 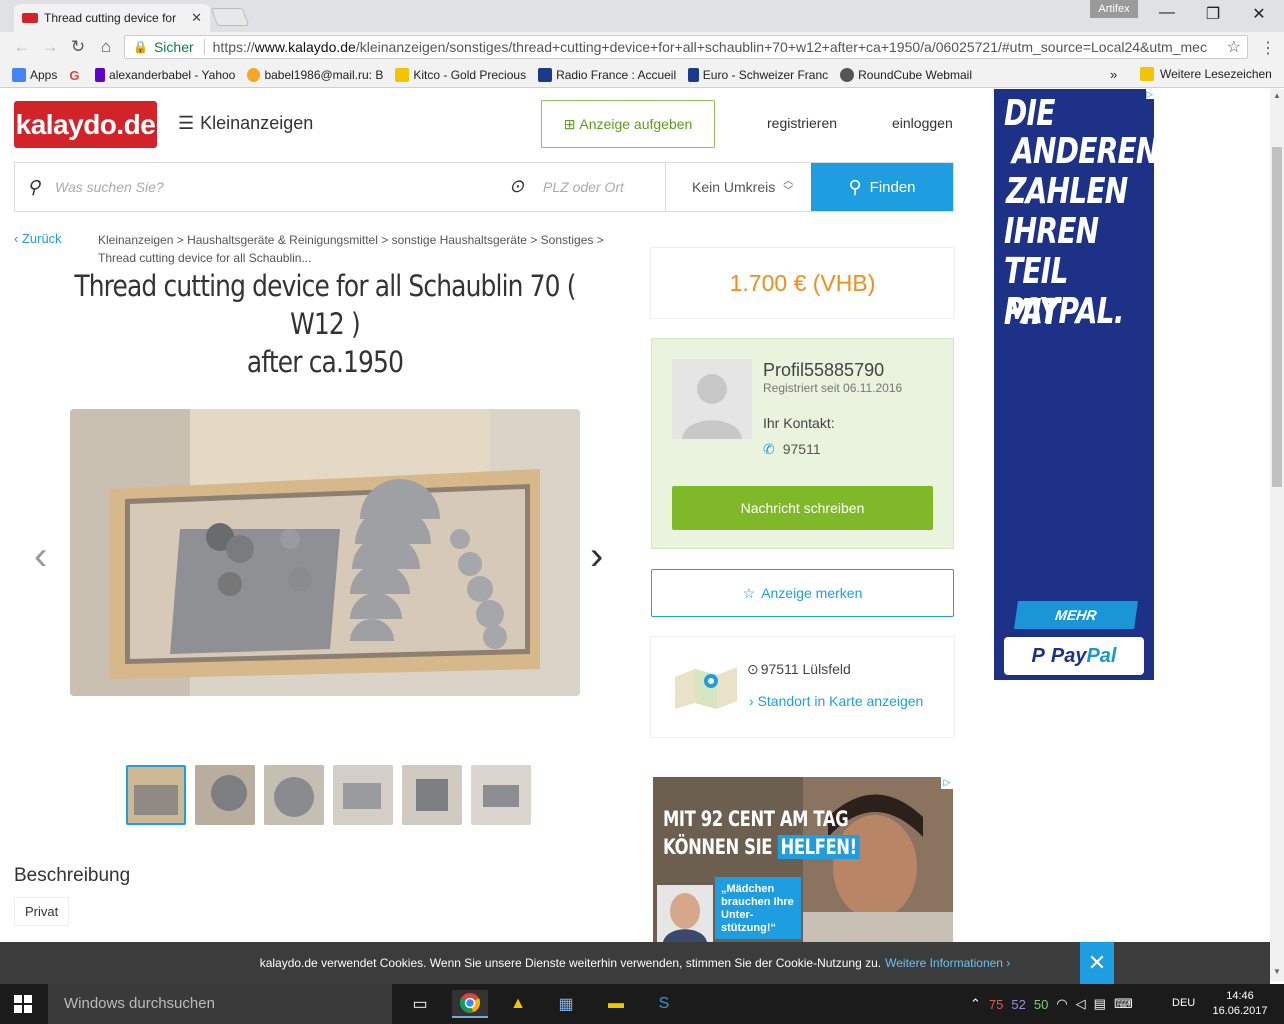 What do you see at coordinates (802, 508) in the screenshot?
I see `write-message-button: Nachricht schreiben` at bounding box center [802, 508].